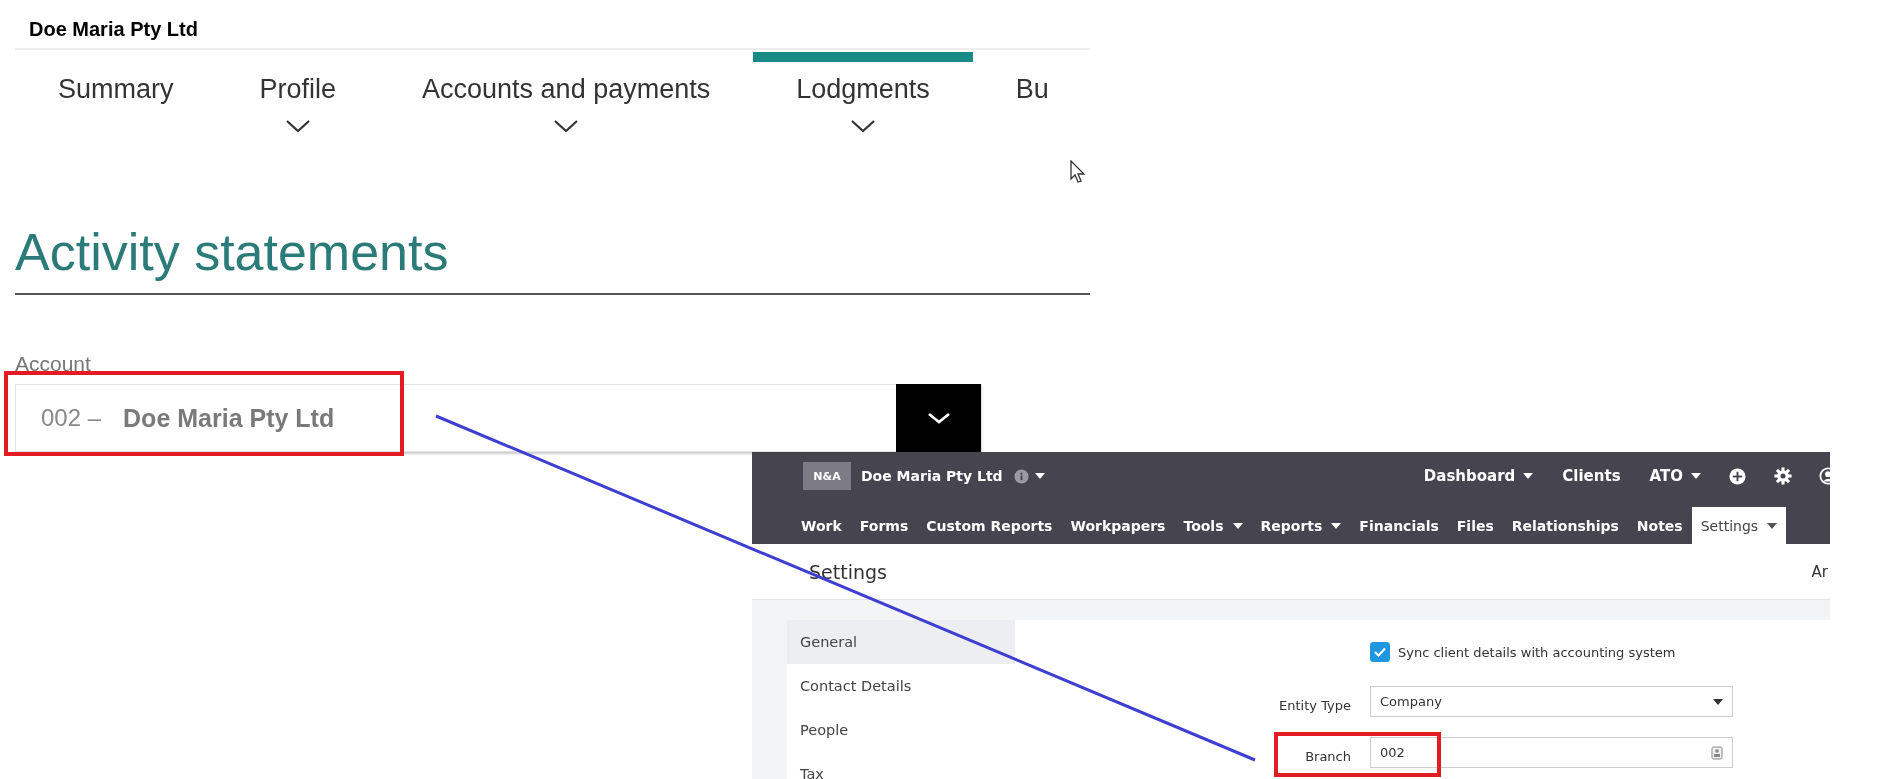 Image resolution: width=1878 pixels, height=779 pixels. What do you see at coordinates (821, 525) in the screenshot?
I see `menu-item: Work` at bounding box center [821, 525].